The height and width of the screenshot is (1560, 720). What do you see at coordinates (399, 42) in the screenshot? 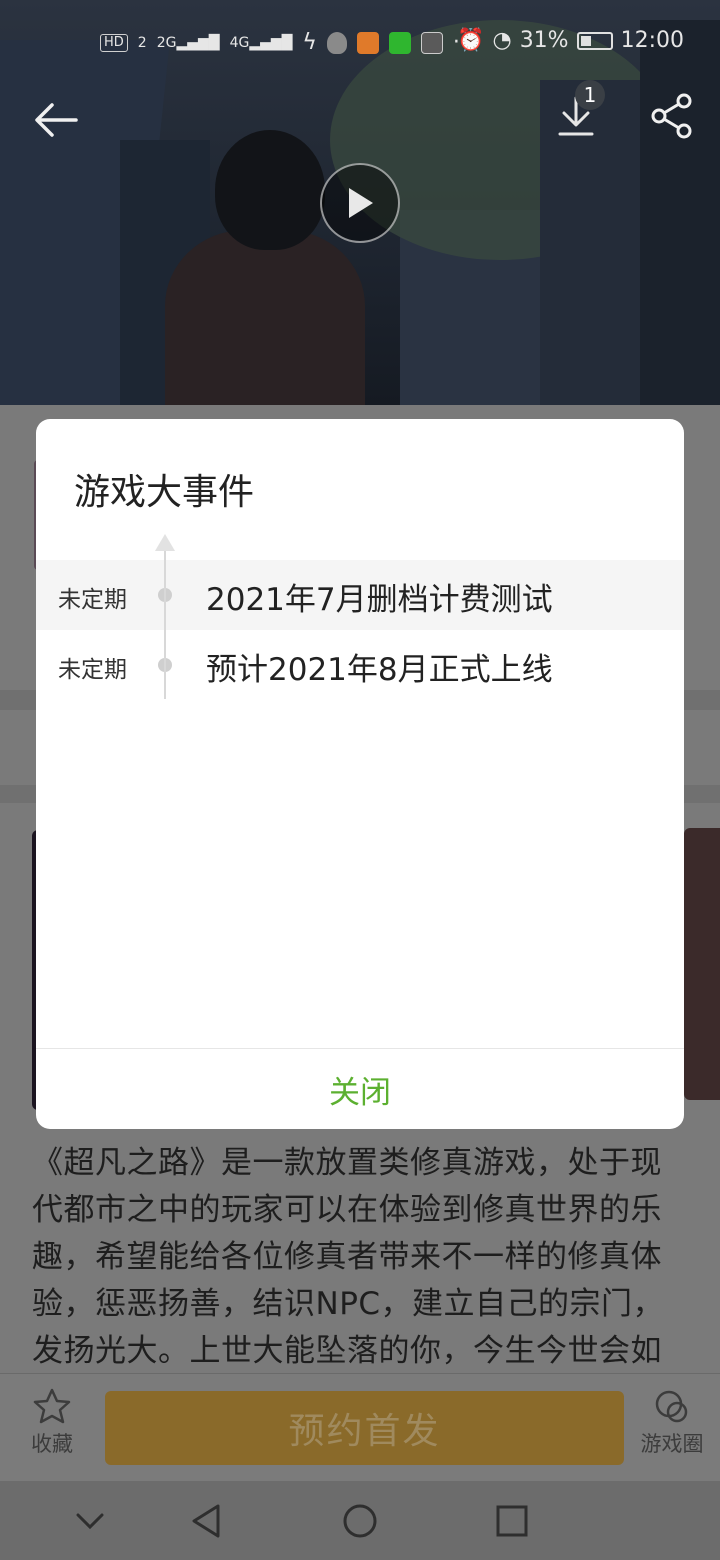
I see `iqiyi-icon` at bounding box center [399, 42].